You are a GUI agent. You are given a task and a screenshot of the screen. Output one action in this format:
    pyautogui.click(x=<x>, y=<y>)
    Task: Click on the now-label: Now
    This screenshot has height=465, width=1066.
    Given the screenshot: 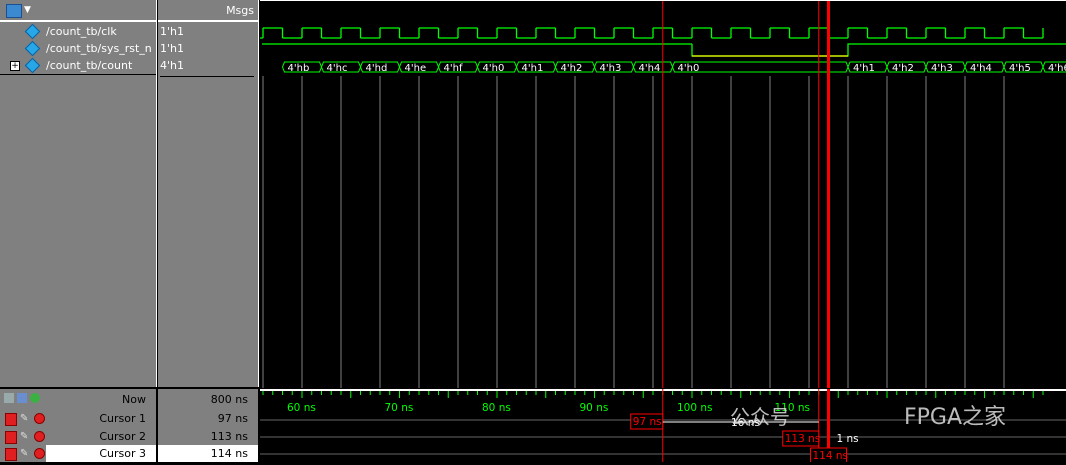 What is the action you would take?
    pyautogui.click(x=134, y=399)
    